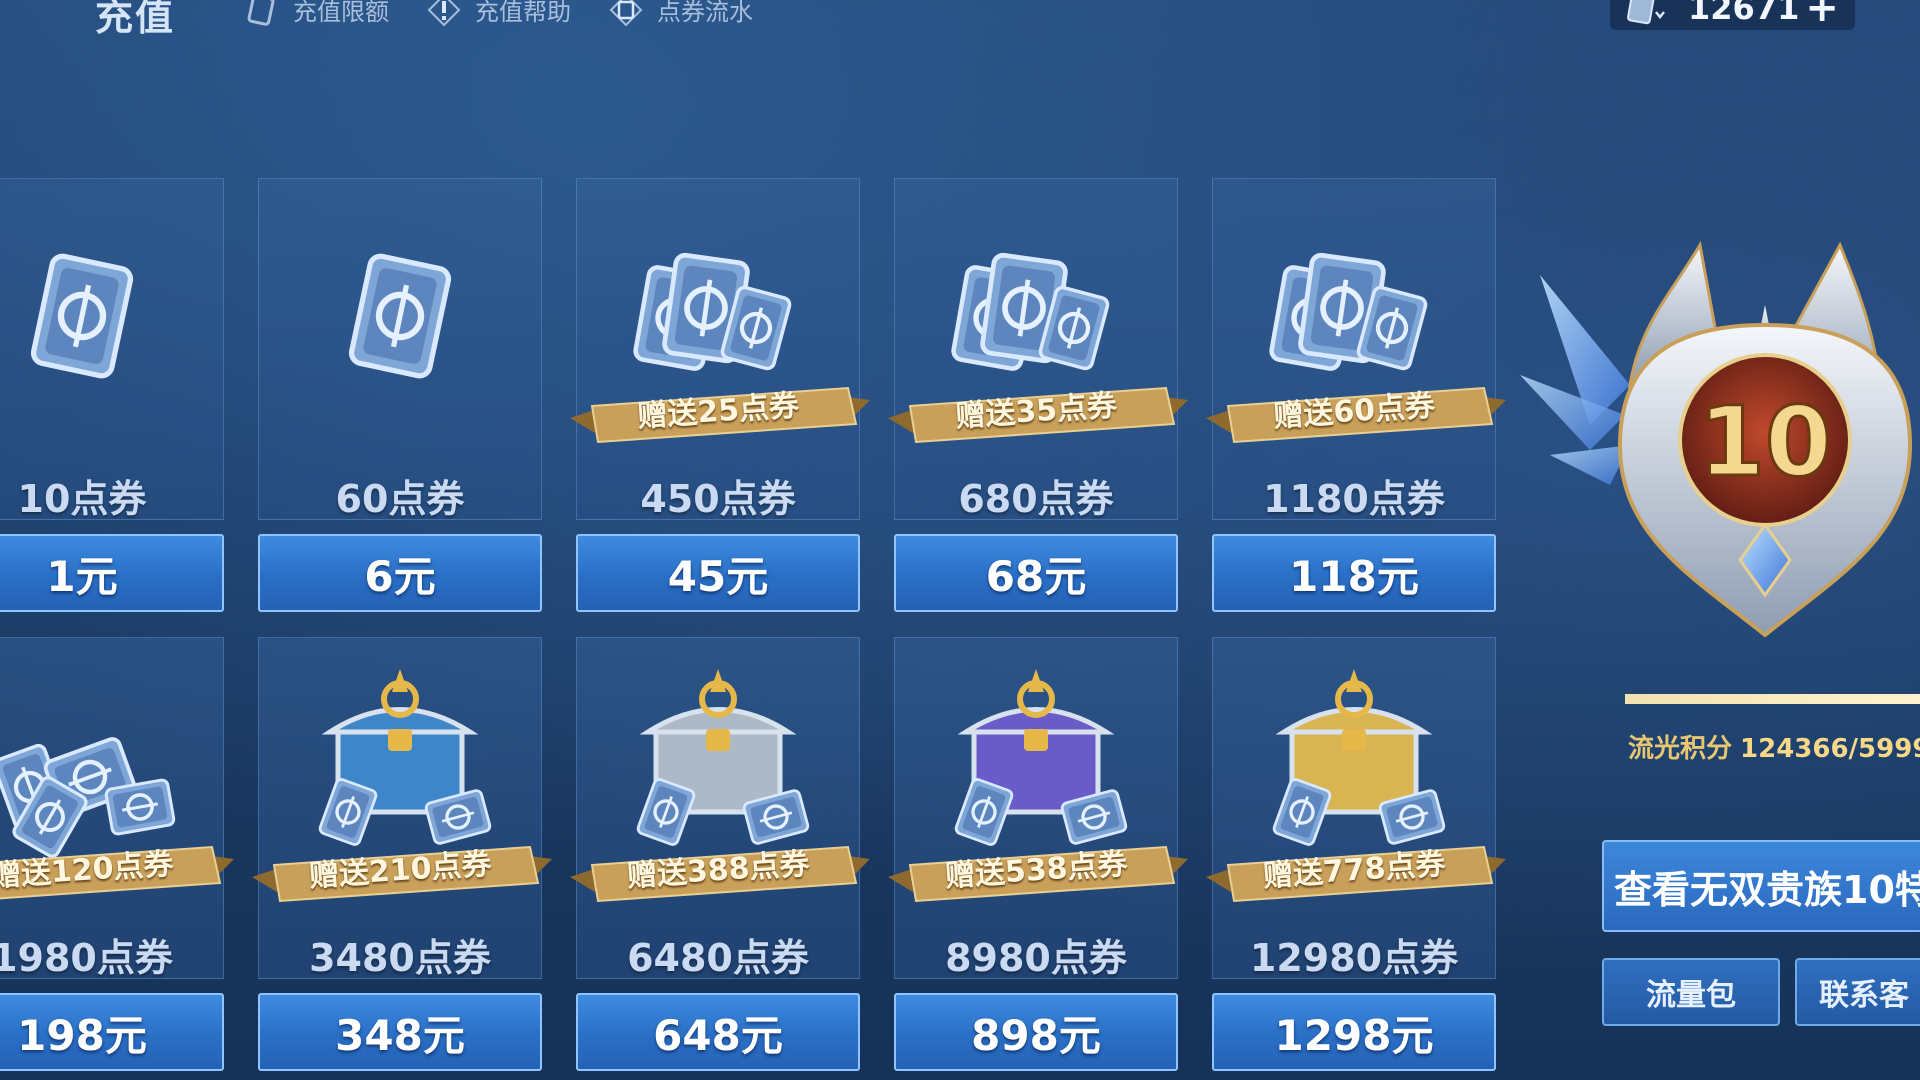  I want to click on add-currency-button: +, so click(1822, 14).